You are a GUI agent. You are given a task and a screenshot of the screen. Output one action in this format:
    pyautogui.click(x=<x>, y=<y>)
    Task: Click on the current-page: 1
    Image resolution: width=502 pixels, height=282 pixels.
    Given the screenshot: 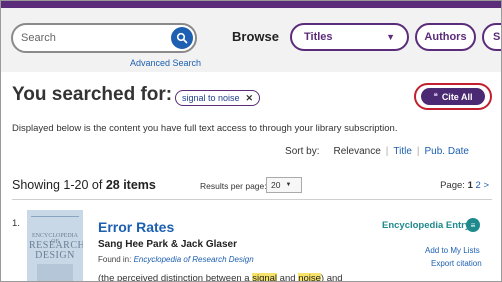 What is the action you would take?
    pyautogui.click(x=470, y=185)
    